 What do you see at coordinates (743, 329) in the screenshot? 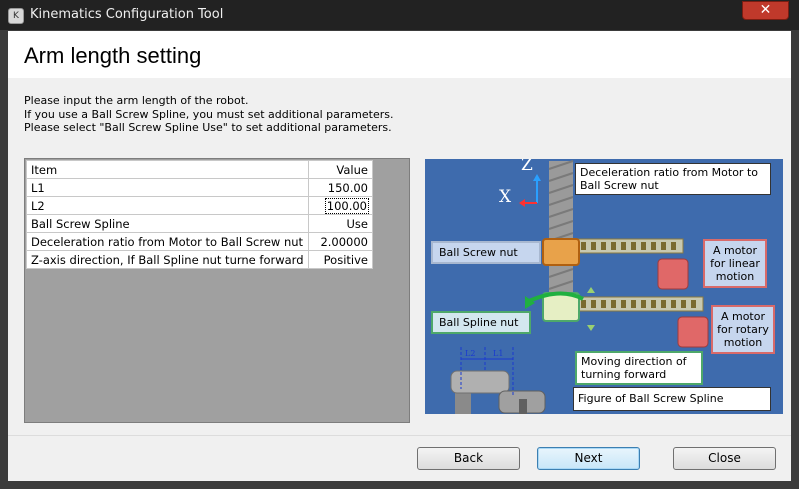
I see `rotary-motor-label: A motor for rotary motion` at bounding box center [743, 329].